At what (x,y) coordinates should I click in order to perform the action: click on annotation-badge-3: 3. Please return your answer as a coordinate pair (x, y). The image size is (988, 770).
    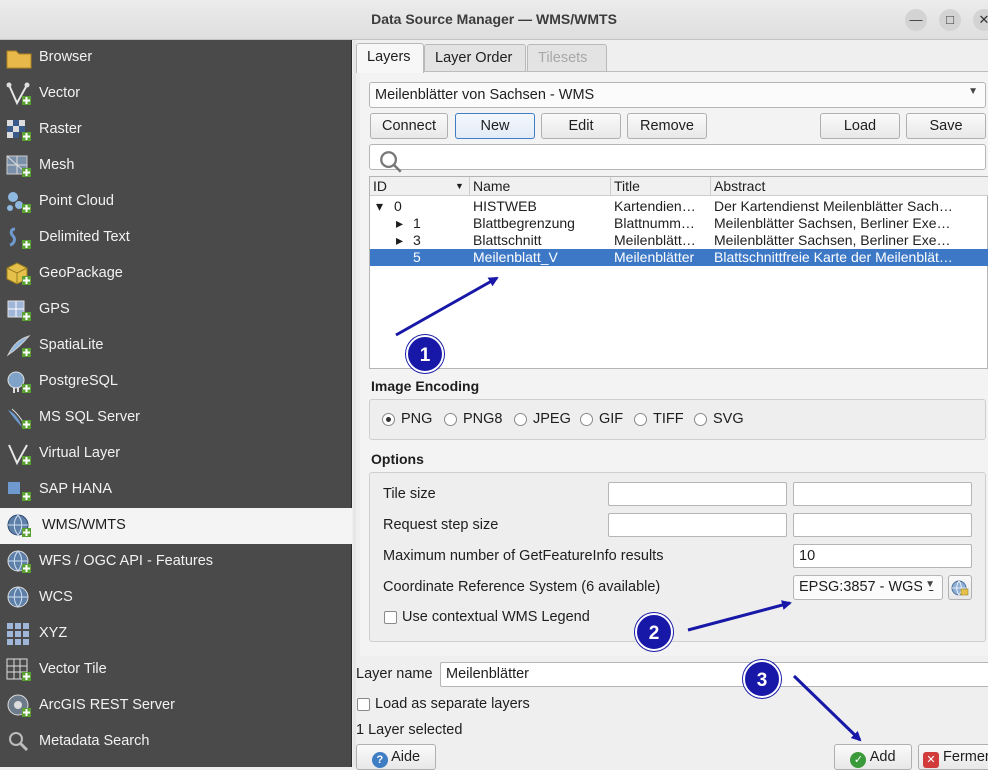
    Looking at the image, I should click on (762, 679).